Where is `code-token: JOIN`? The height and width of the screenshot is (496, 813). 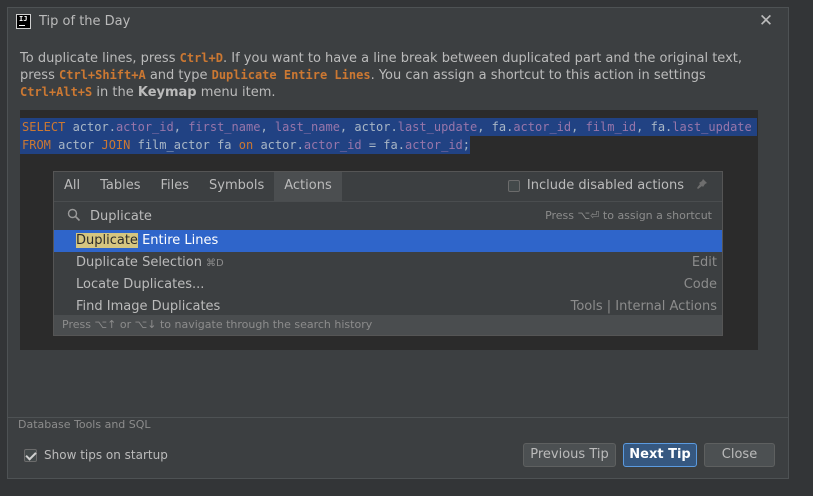
code-token: JOIN is located at coordinates (119, 145).